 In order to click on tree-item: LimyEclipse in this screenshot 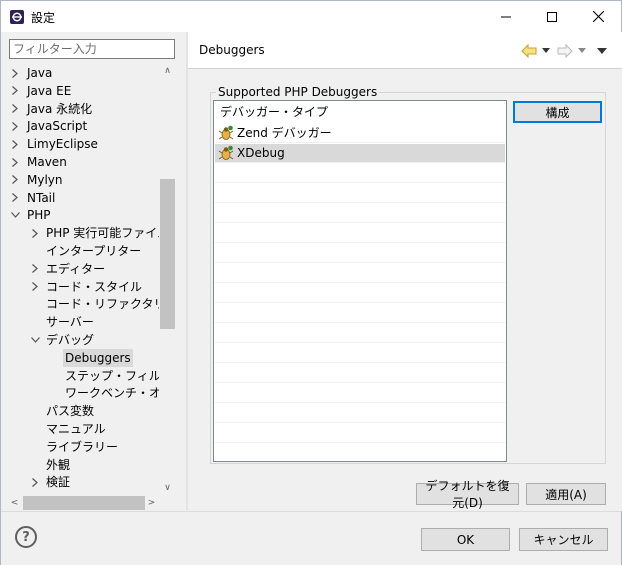, I will do `click(84, 144)`.